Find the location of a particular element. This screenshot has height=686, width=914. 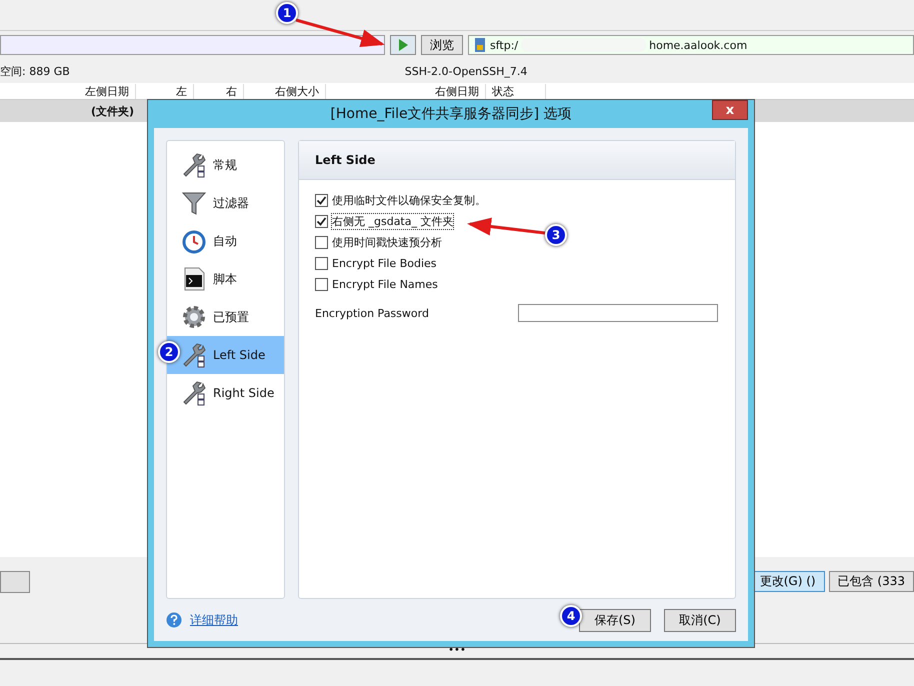

ssh-version-text: SSH-2.0-OpenSSH_7.4 is located at coordinates (466, 71).